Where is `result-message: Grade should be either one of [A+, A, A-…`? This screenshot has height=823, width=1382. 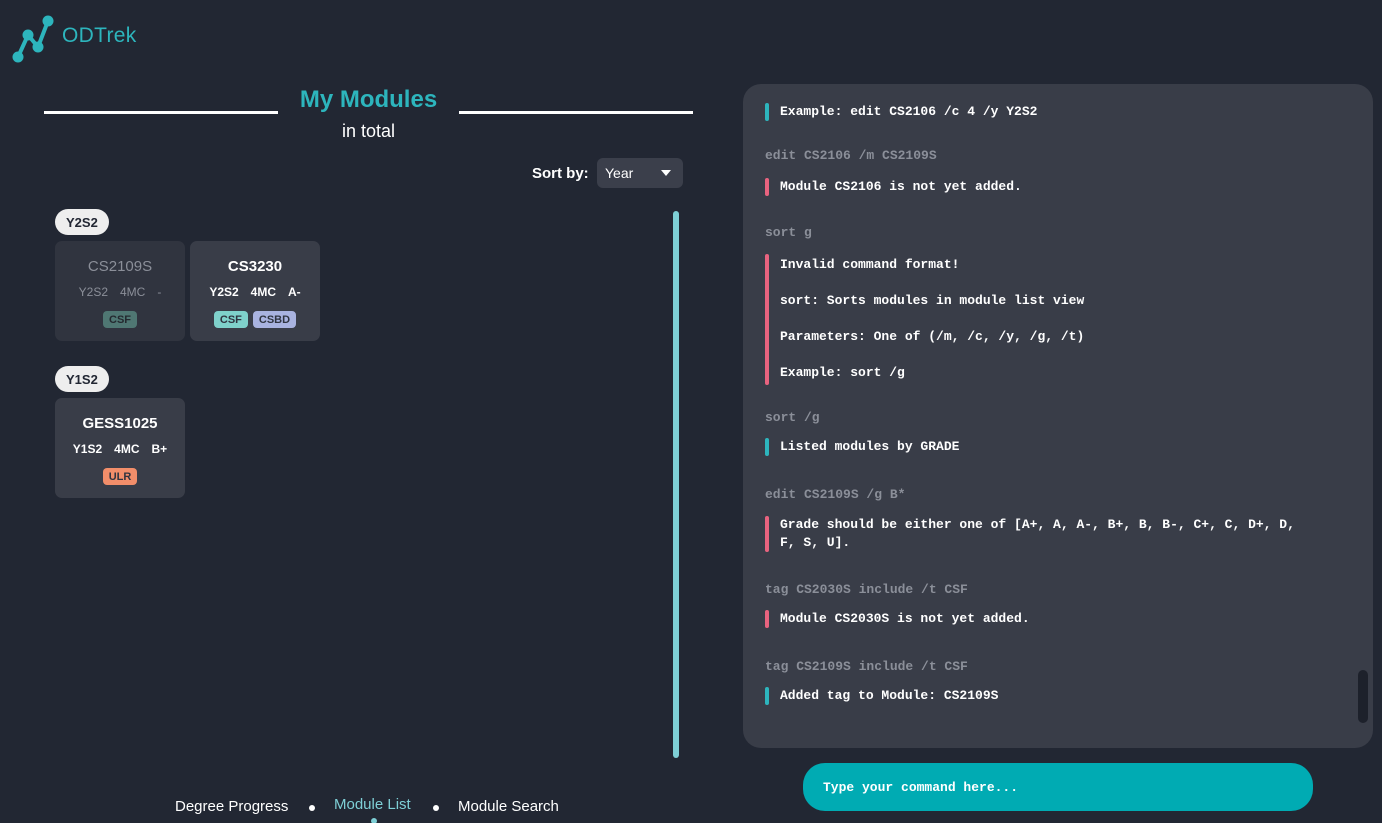
result-message: Grade should be either one of [A+, A, A-… is located at coordinates (1055, 534).